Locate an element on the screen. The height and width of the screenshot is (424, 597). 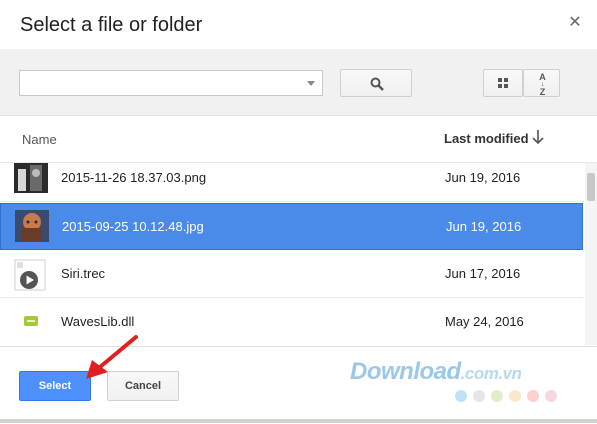
watermark-text: Download is located at coordinates (405, 371).